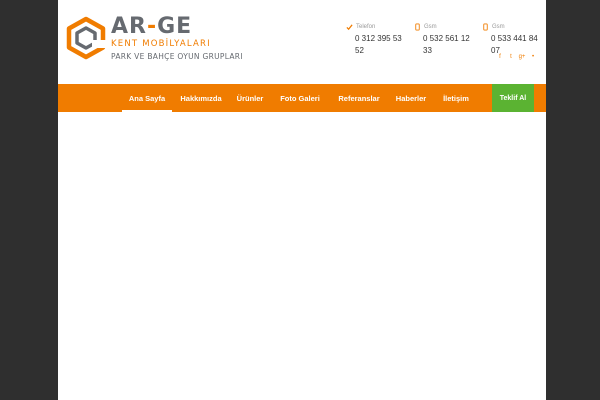 The image size is (600, 400). What do you see at coordinates (533, 57) in the screenshot?
I see `map-pin-icon: •` at bounding box center [533, 57].